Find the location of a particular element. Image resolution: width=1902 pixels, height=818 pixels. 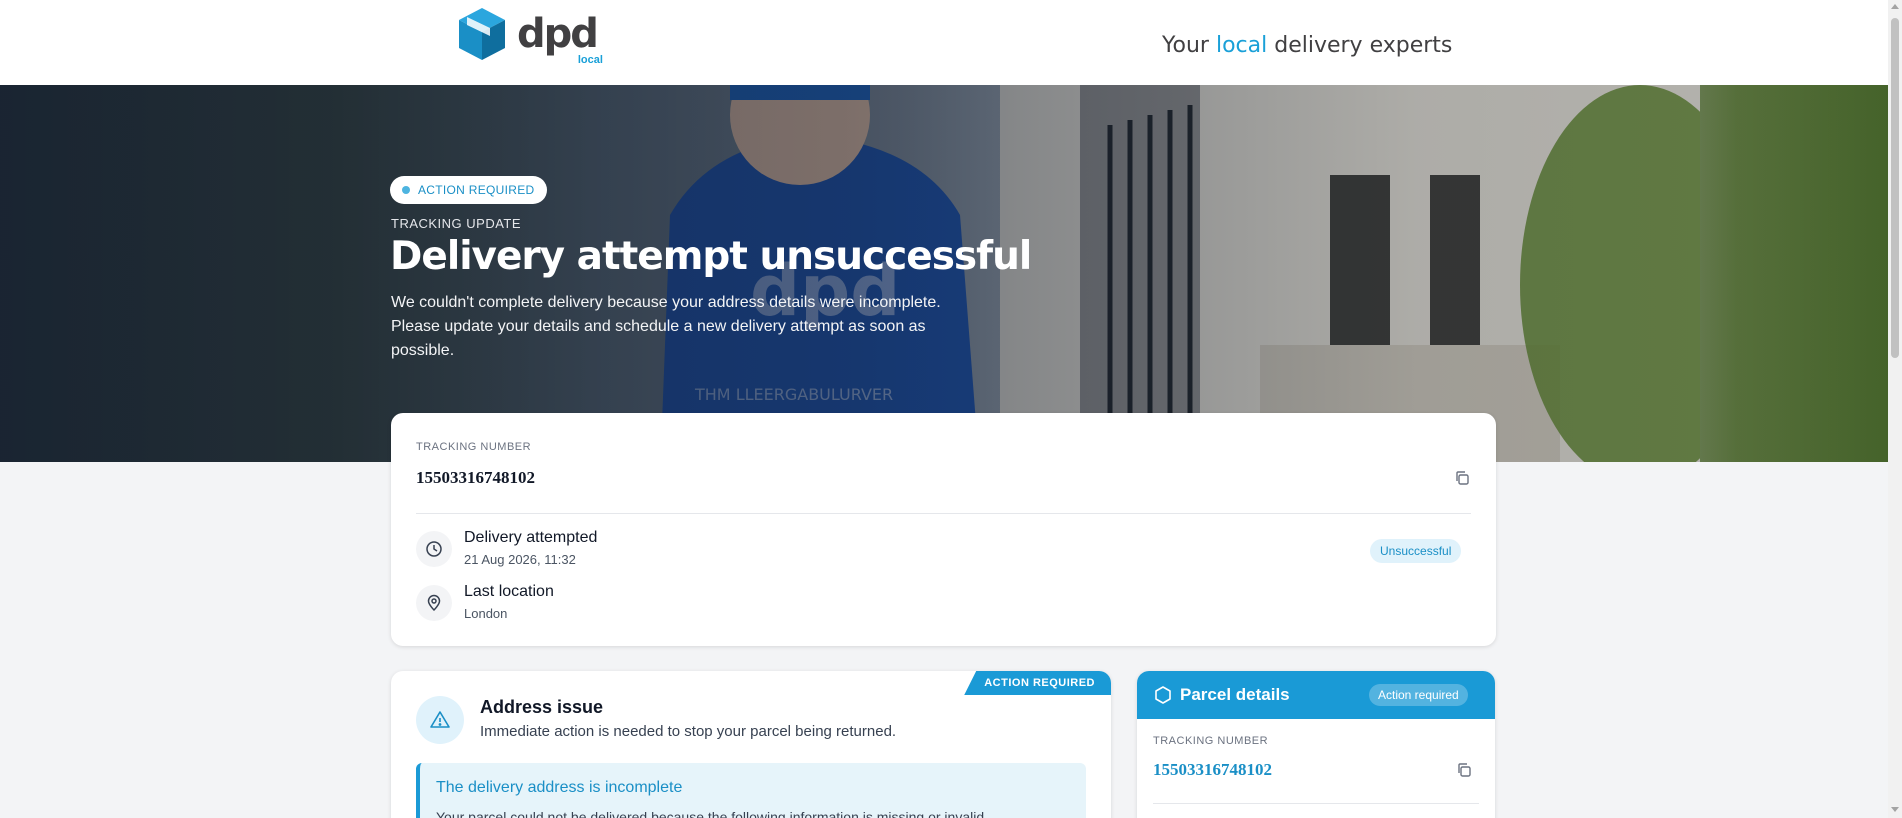

location-icon-wrap is located at coordinates (434, 603).